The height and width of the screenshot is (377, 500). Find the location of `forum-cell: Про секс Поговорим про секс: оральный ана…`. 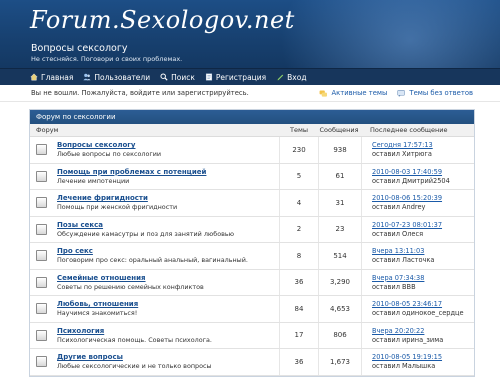

forum-cell: Про секс Поговорим про секс: оральный ана… is located at coordinates (155, 256).